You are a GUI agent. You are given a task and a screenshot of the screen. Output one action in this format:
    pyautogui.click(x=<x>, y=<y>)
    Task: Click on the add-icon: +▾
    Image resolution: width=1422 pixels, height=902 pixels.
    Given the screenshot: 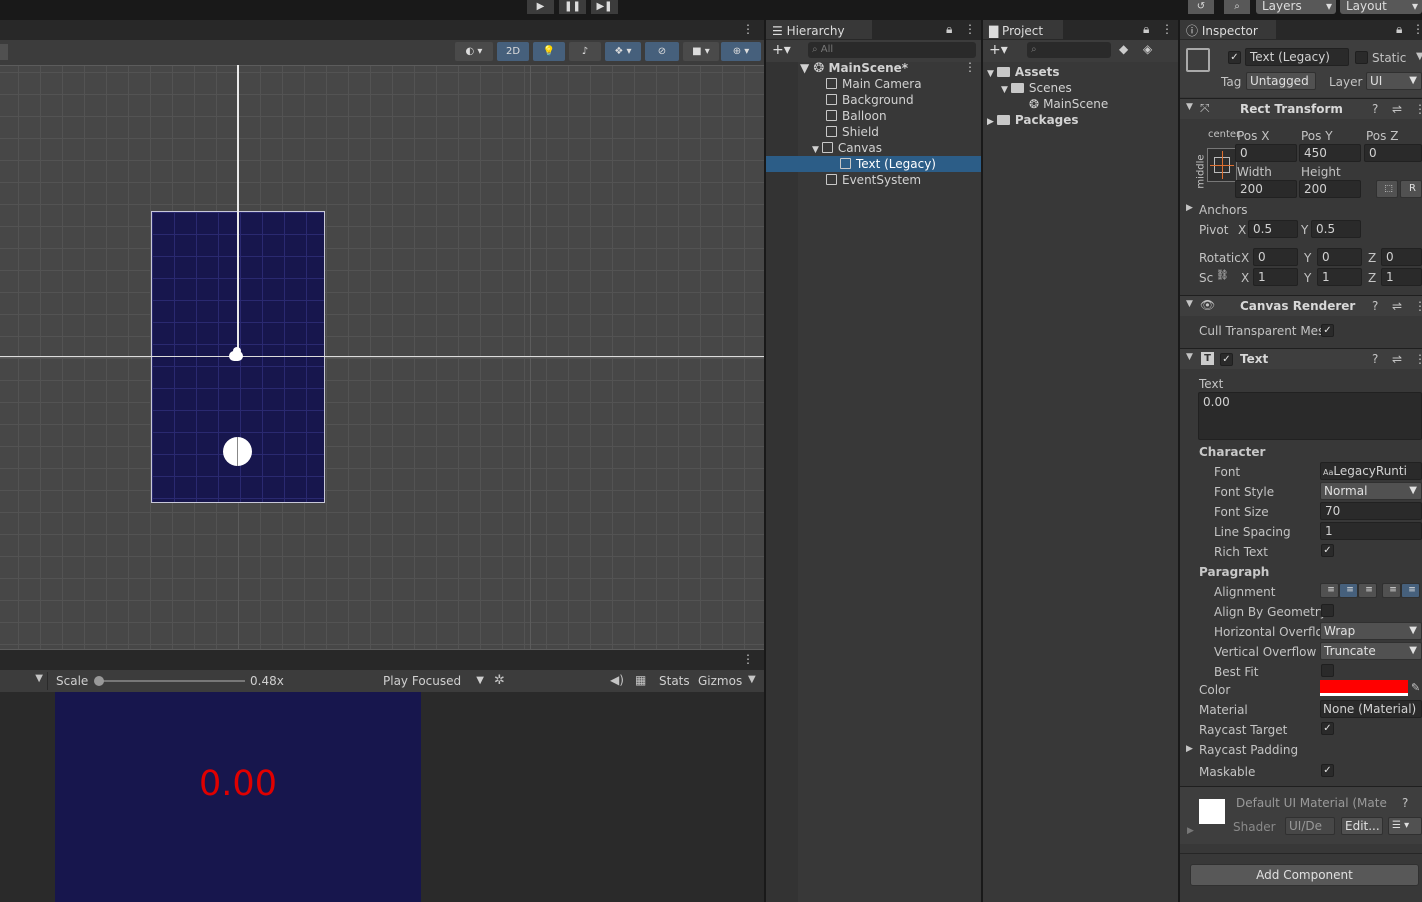 What is the action you would take?
    pyautogui.click(x=998, y=50)
    